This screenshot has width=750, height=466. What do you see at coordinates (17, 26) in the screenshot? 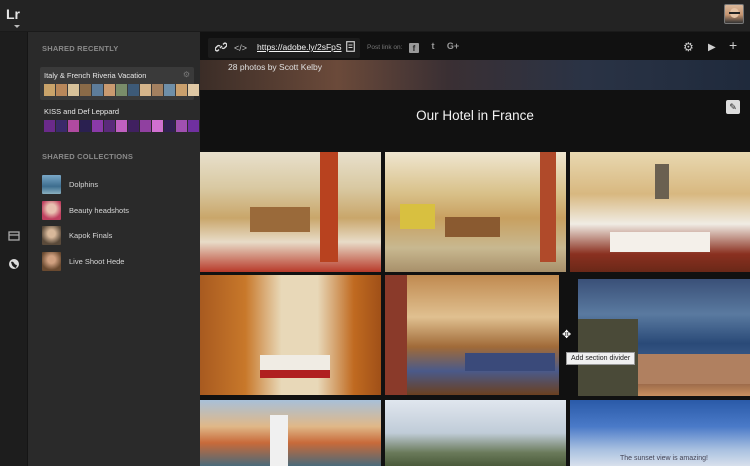
I see `app-menu-caret-icon` at bounding box center [17, 26].